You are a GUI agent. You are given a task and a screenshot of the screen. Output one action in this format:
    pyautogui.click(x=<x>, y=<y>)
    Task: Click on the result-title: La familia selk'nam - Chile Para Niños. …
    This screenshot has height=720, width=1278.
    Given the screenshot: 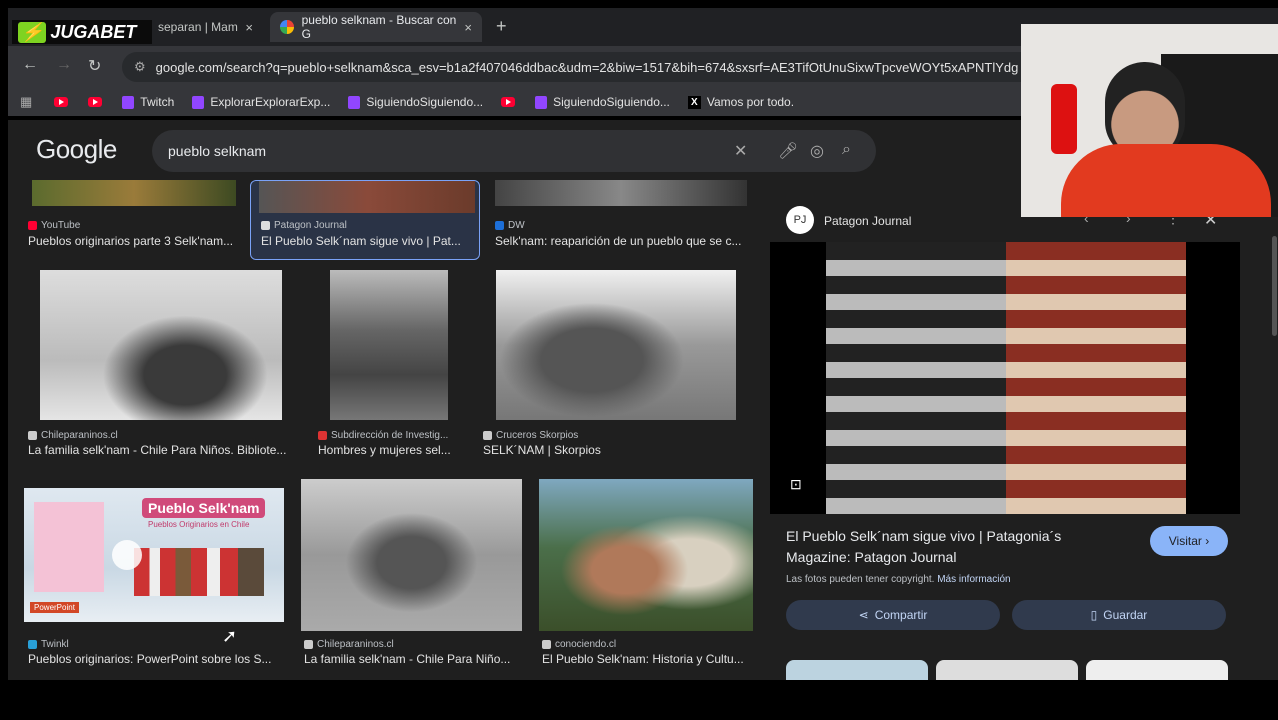 What is the action you would take?
    pyautogui.click(x=160, y=450)
    